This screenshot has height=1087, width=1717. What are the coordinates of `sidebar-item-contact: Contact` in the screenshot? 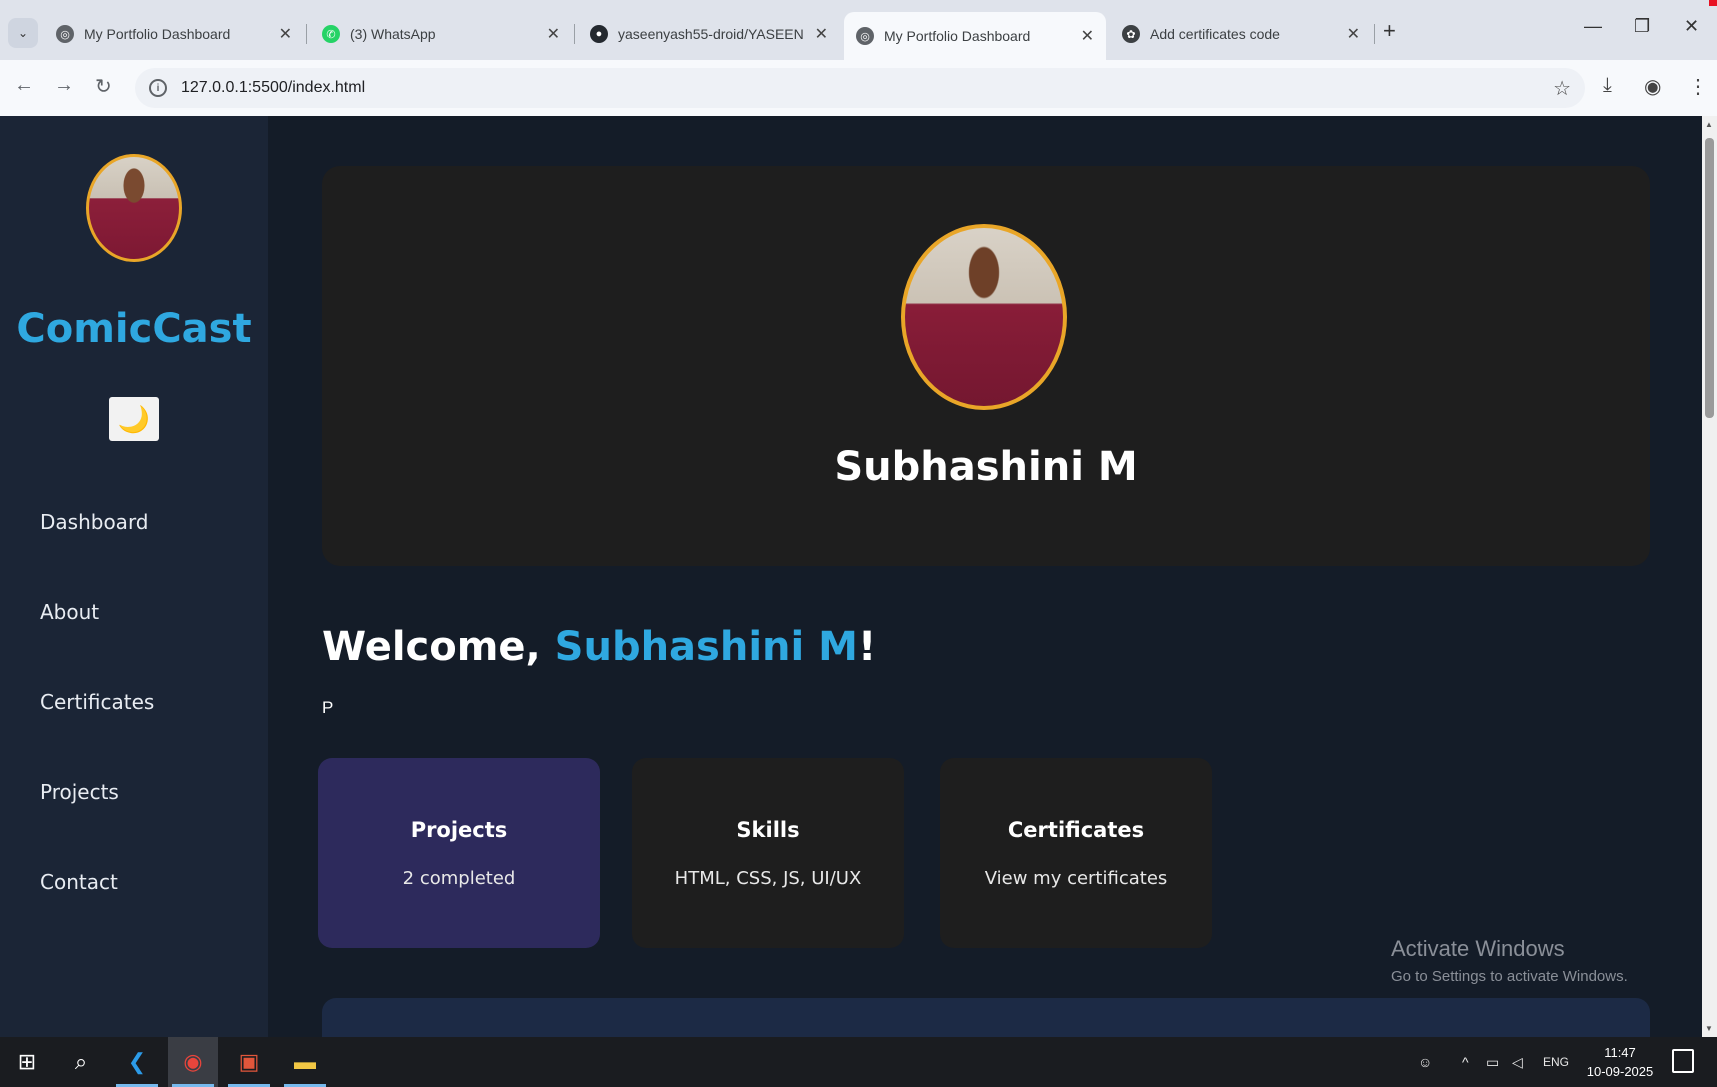 It's located at (79, 882).